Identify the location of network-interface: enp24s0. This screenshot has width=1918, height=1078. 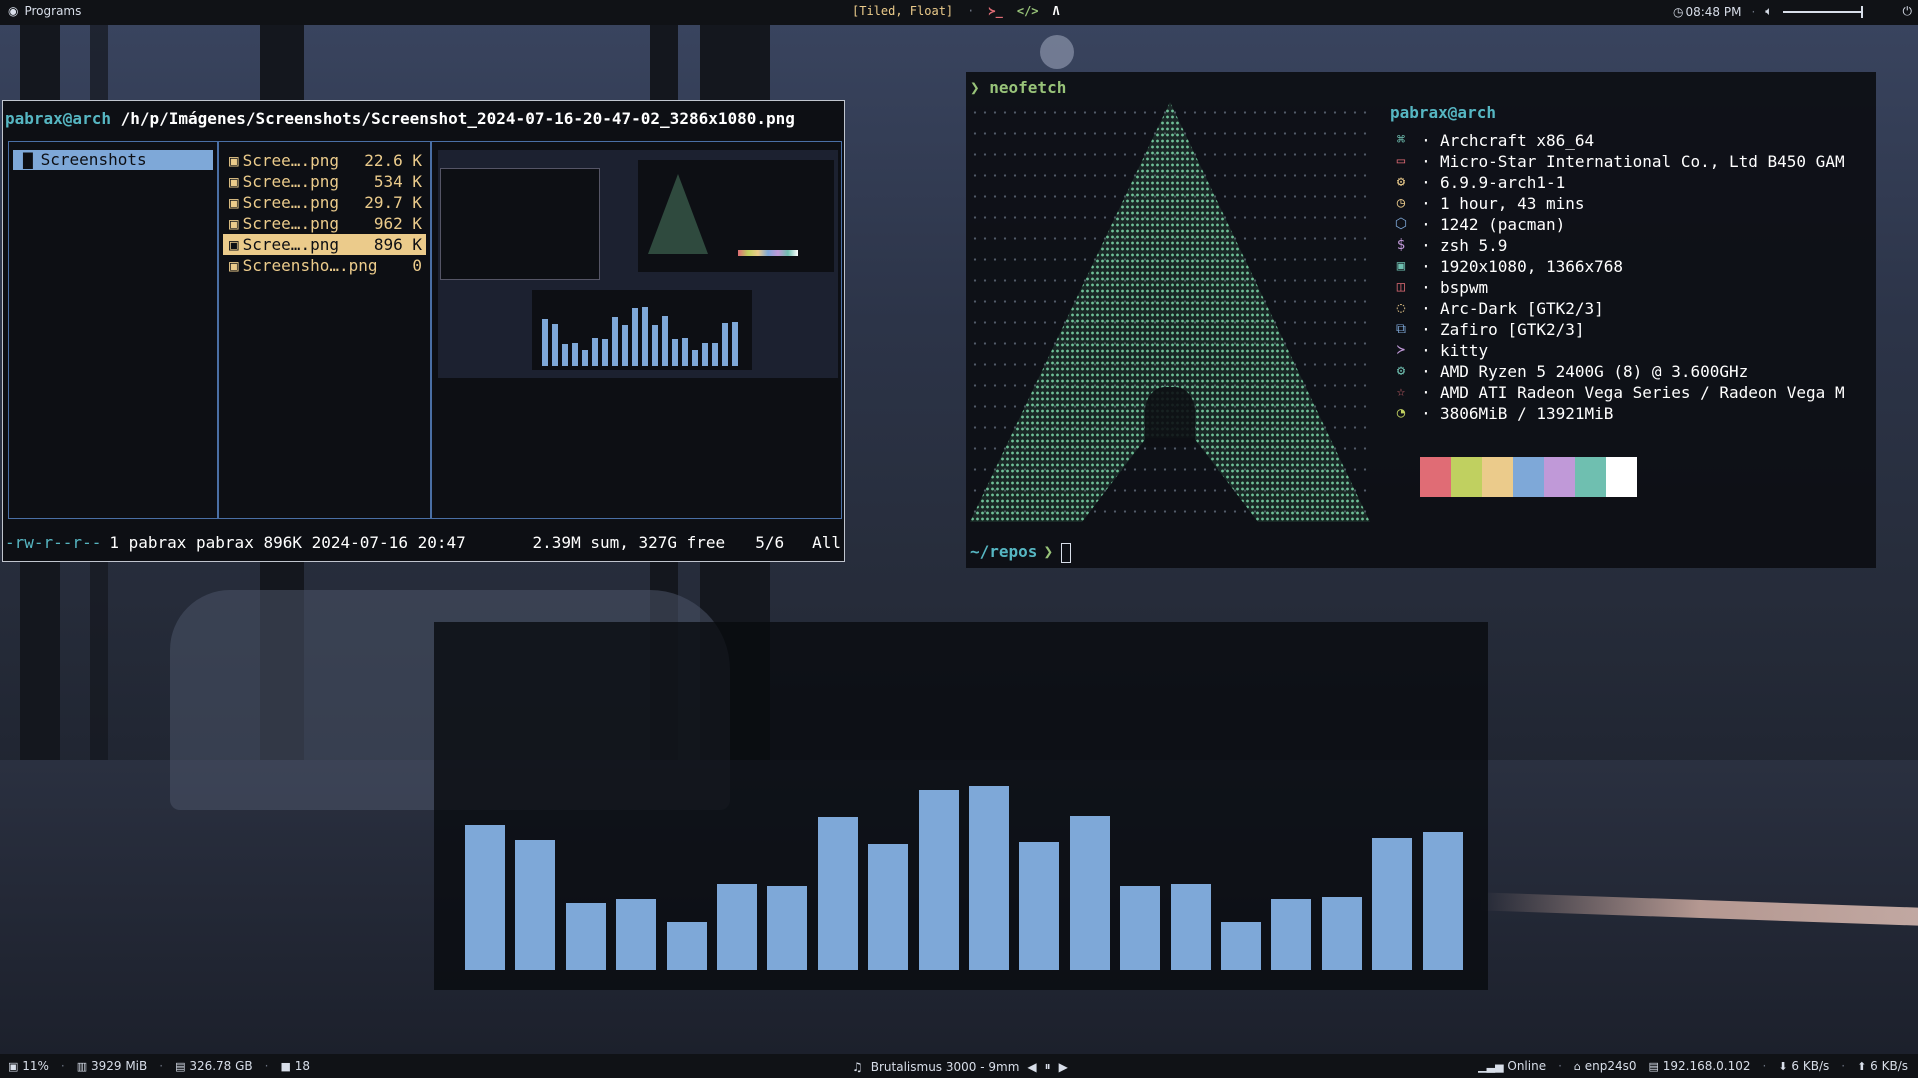
(1610, 1066).